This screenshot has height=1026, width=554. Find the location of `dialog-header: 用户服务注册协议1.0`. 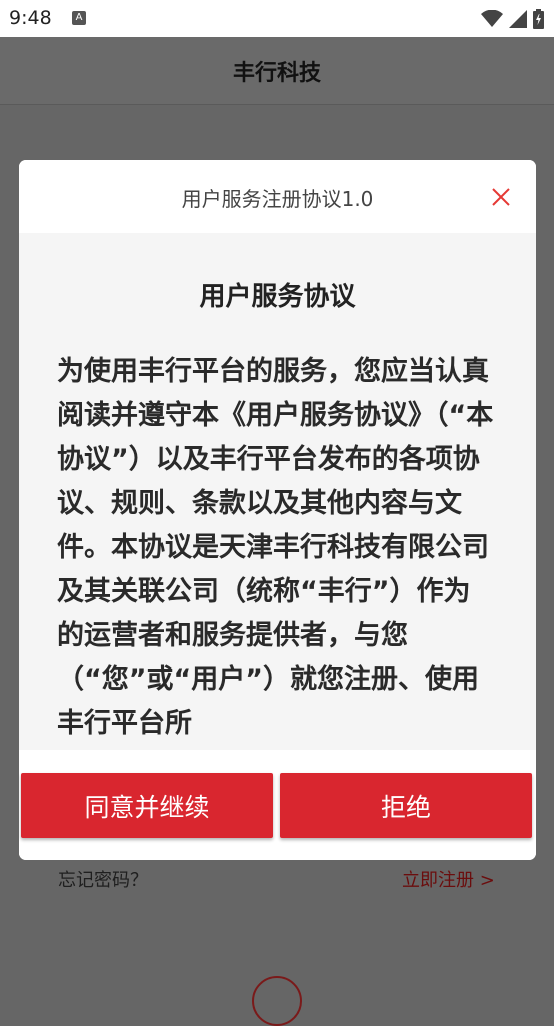

dialog-header: 用户服务注册协议1.0 is located at coordinates (277, 196).